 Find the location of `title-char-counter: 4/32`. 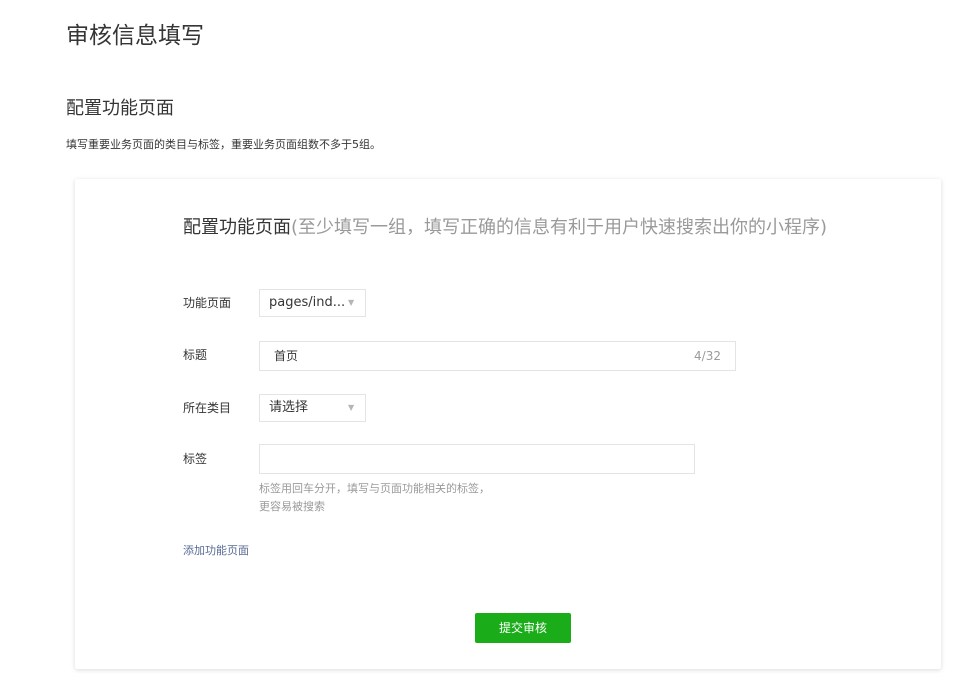

title-char-counter: 4/32 is located at coordinates (707, 356).